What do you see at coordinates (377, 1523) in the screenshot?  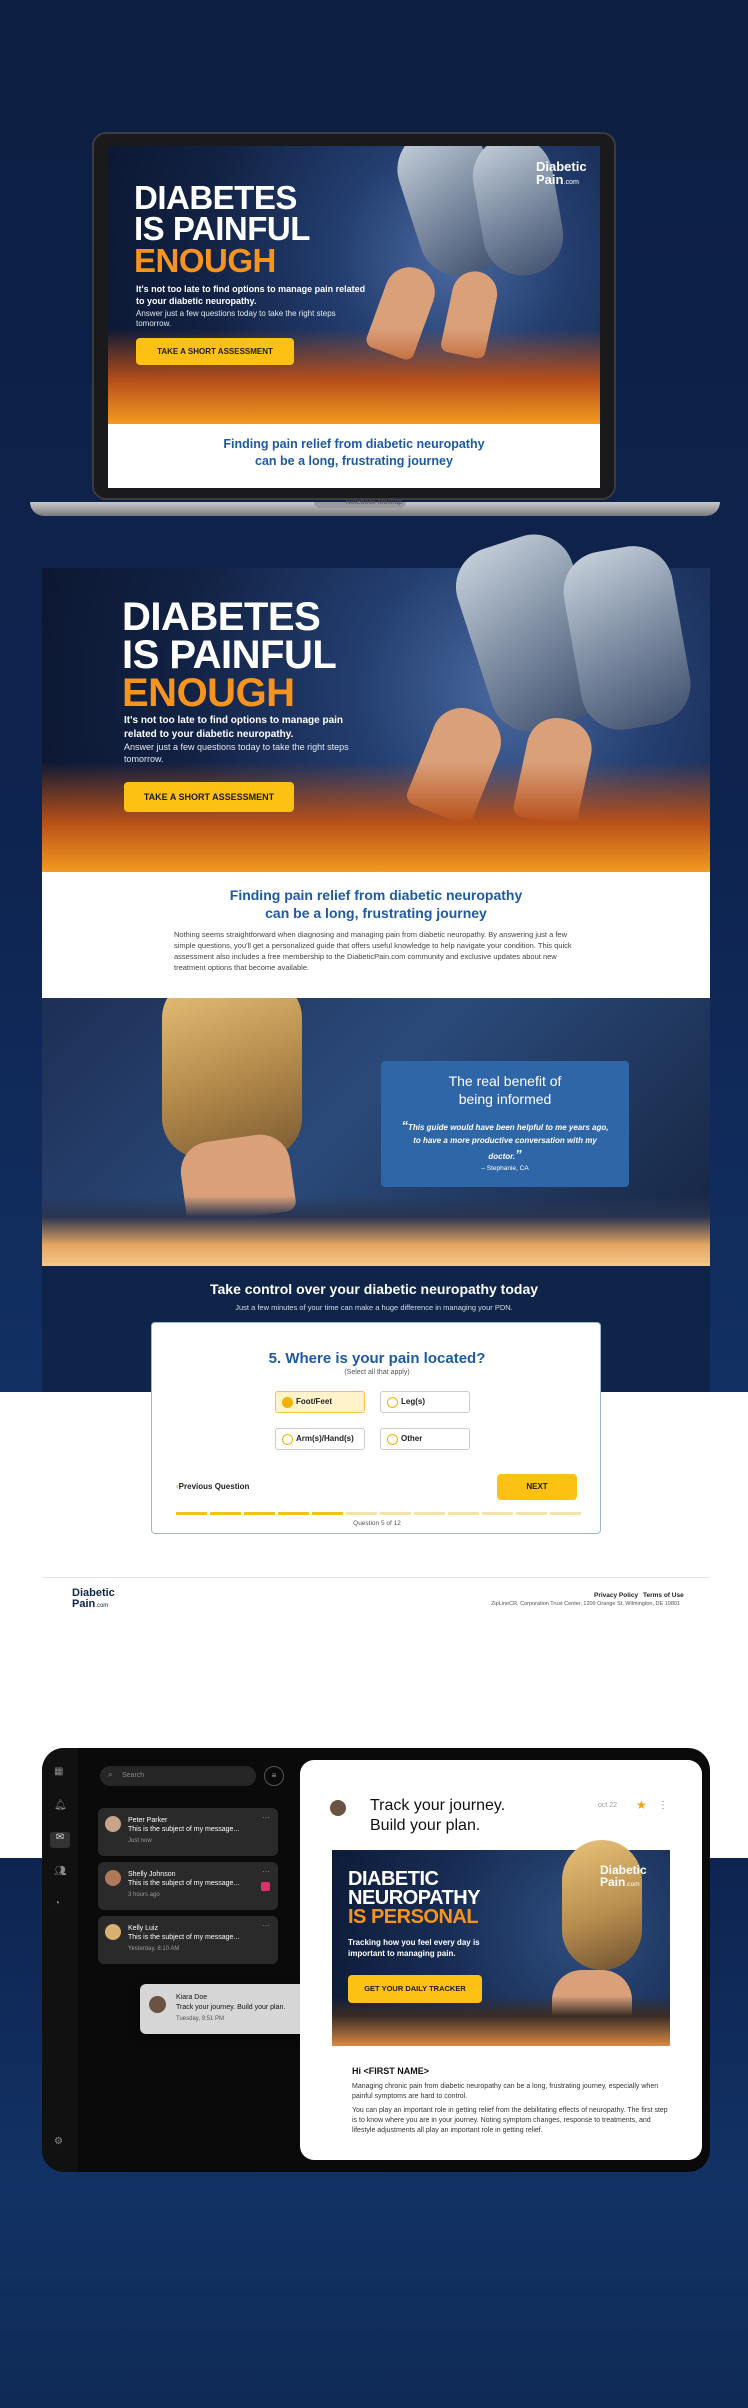 I see `progress-label: Question 5 of 12` at bounding box center [377, 1523].